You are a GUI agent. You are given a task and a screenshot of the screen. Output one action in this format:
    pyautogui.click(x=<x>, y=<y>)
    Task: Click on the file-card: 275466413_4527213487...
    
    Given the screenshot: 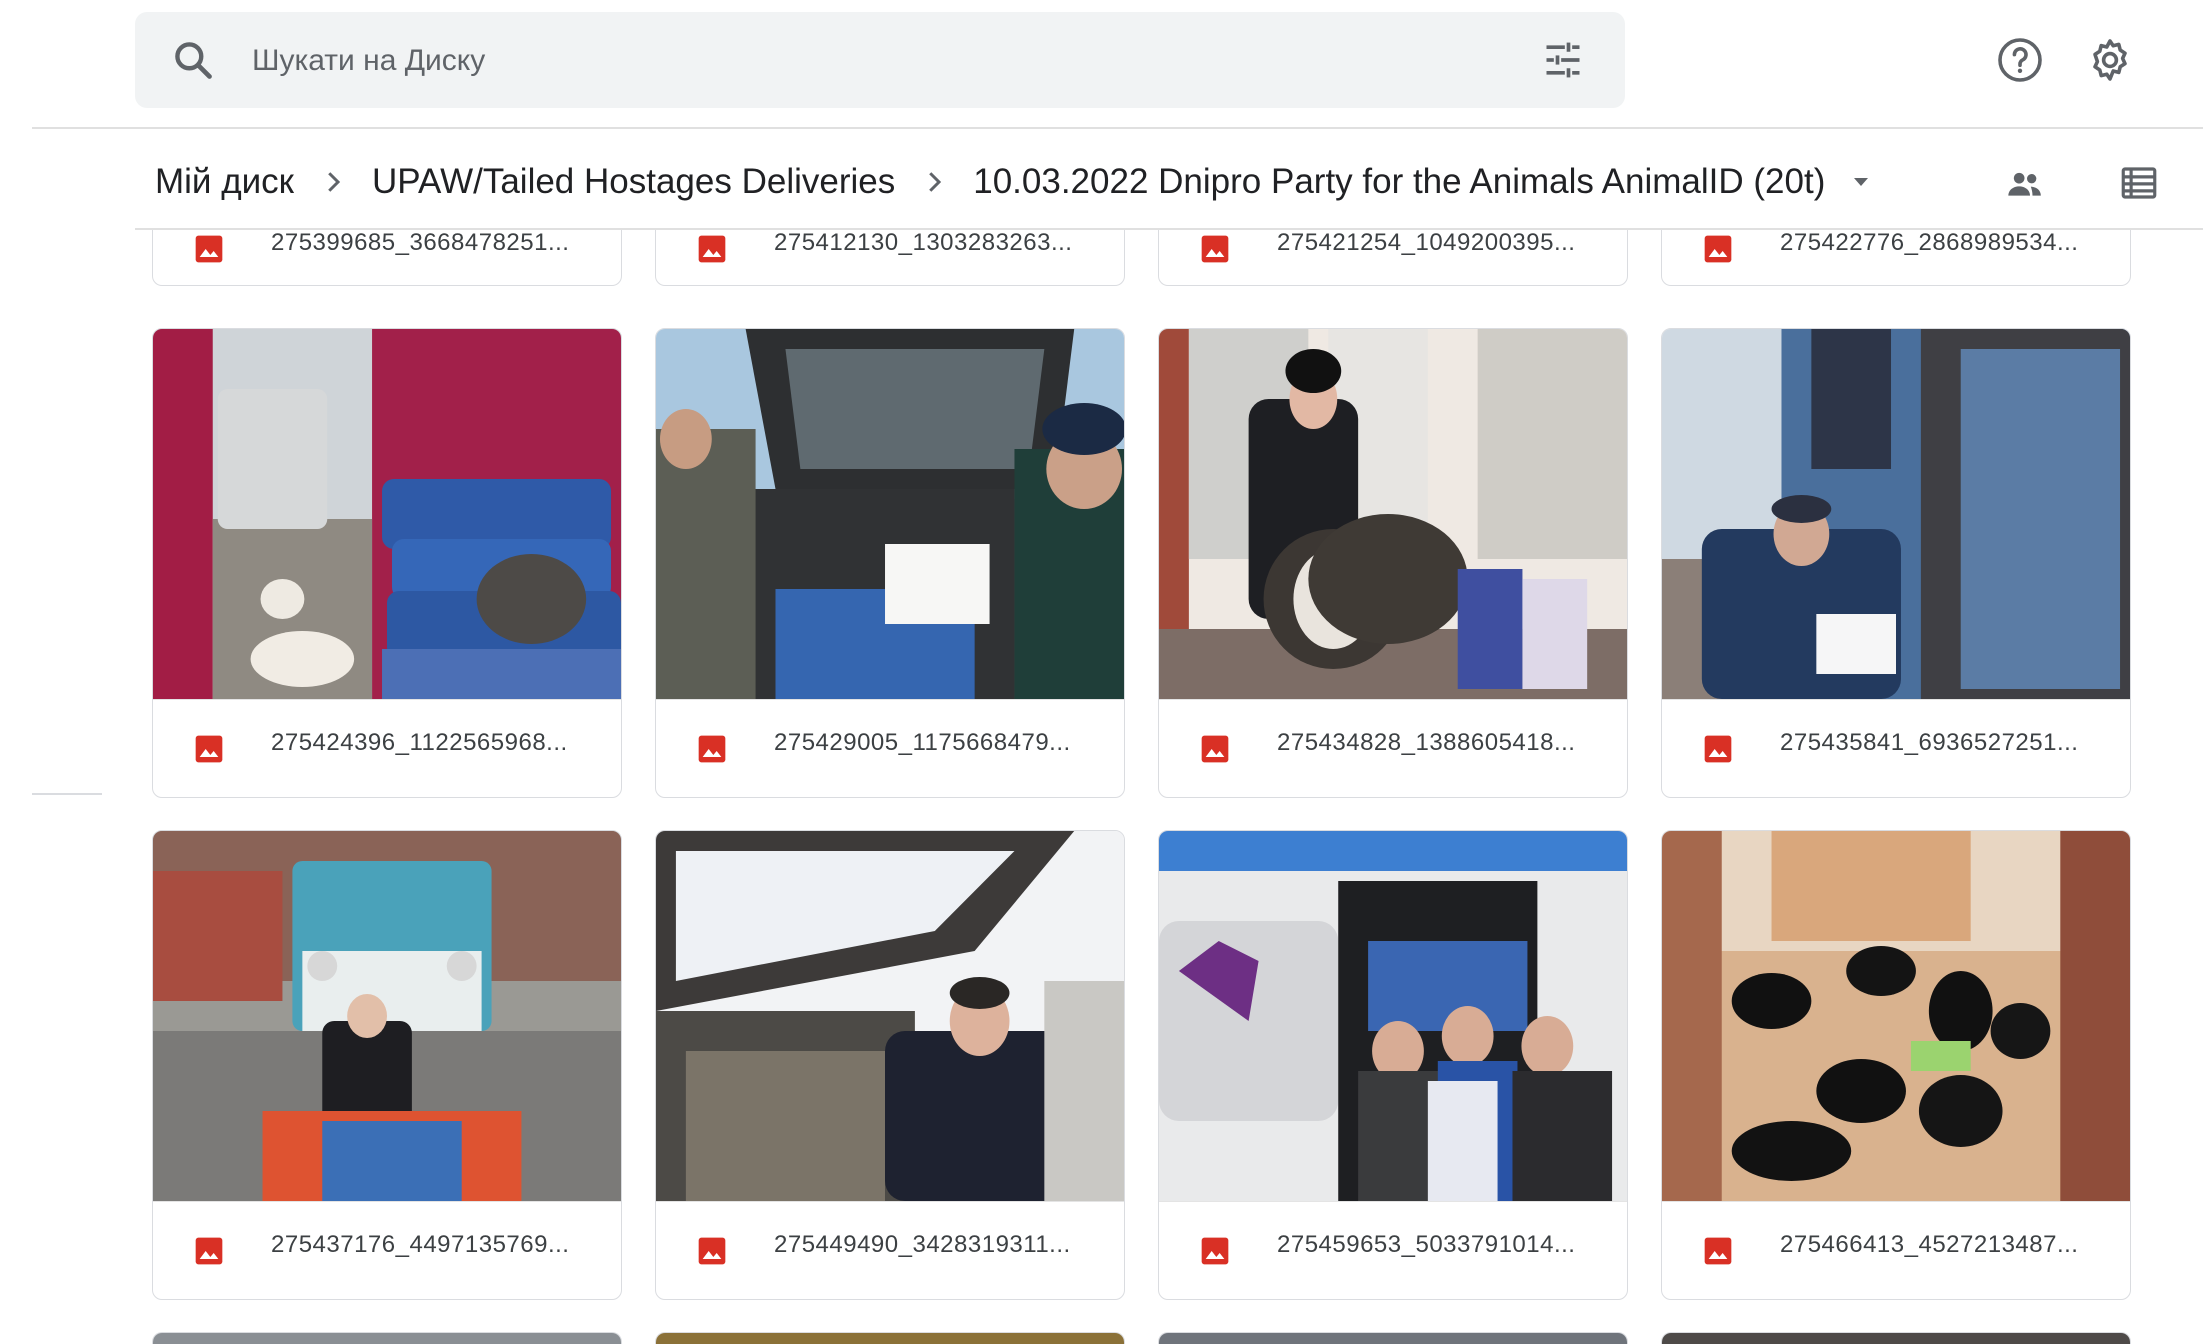 What is the action you would take?
    pyautogui.click(x=1896, y=1065)
    